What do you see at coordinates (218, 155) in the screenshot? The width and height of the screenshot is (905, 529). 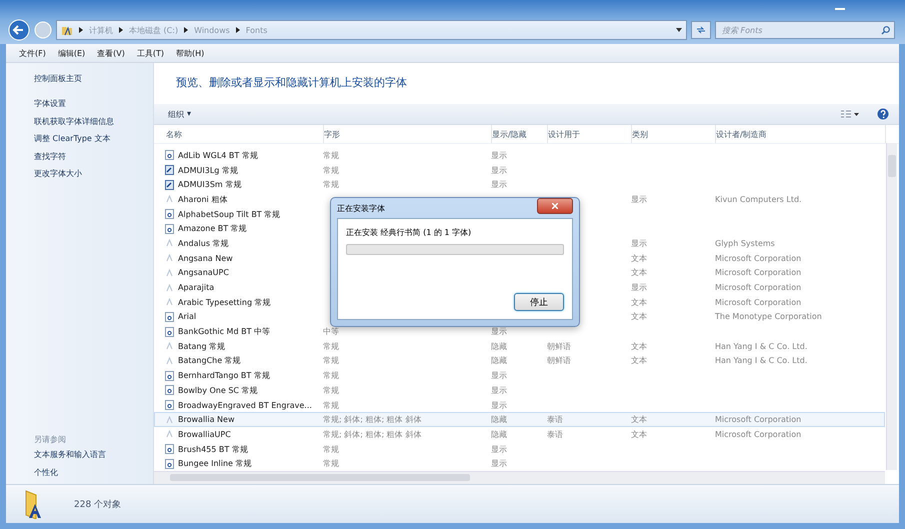 I see `font-name: AdLib WGL4 BT 常规` at bounding box center [218, 155].